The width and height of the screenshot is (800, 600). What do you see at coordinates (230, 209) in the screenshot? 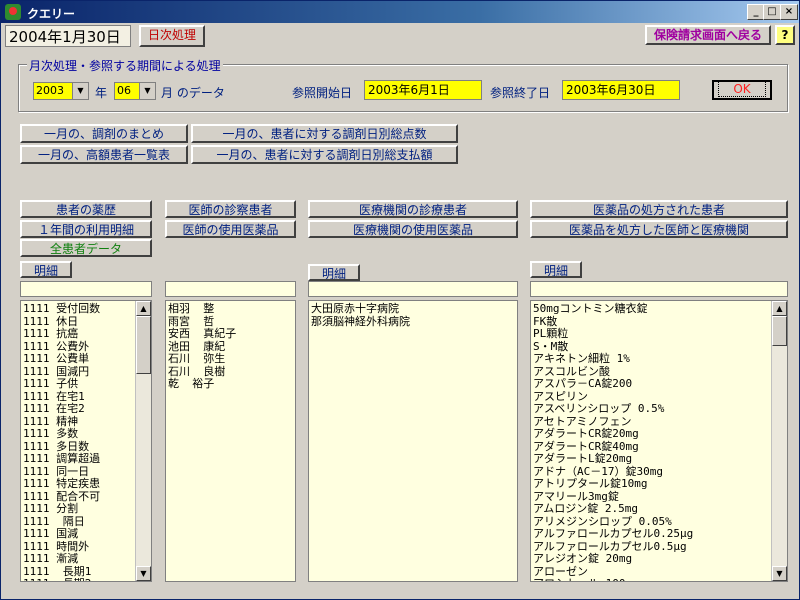
I see `doctor-patients-button: 医師の診察患者` at bounding box center [230, 209].